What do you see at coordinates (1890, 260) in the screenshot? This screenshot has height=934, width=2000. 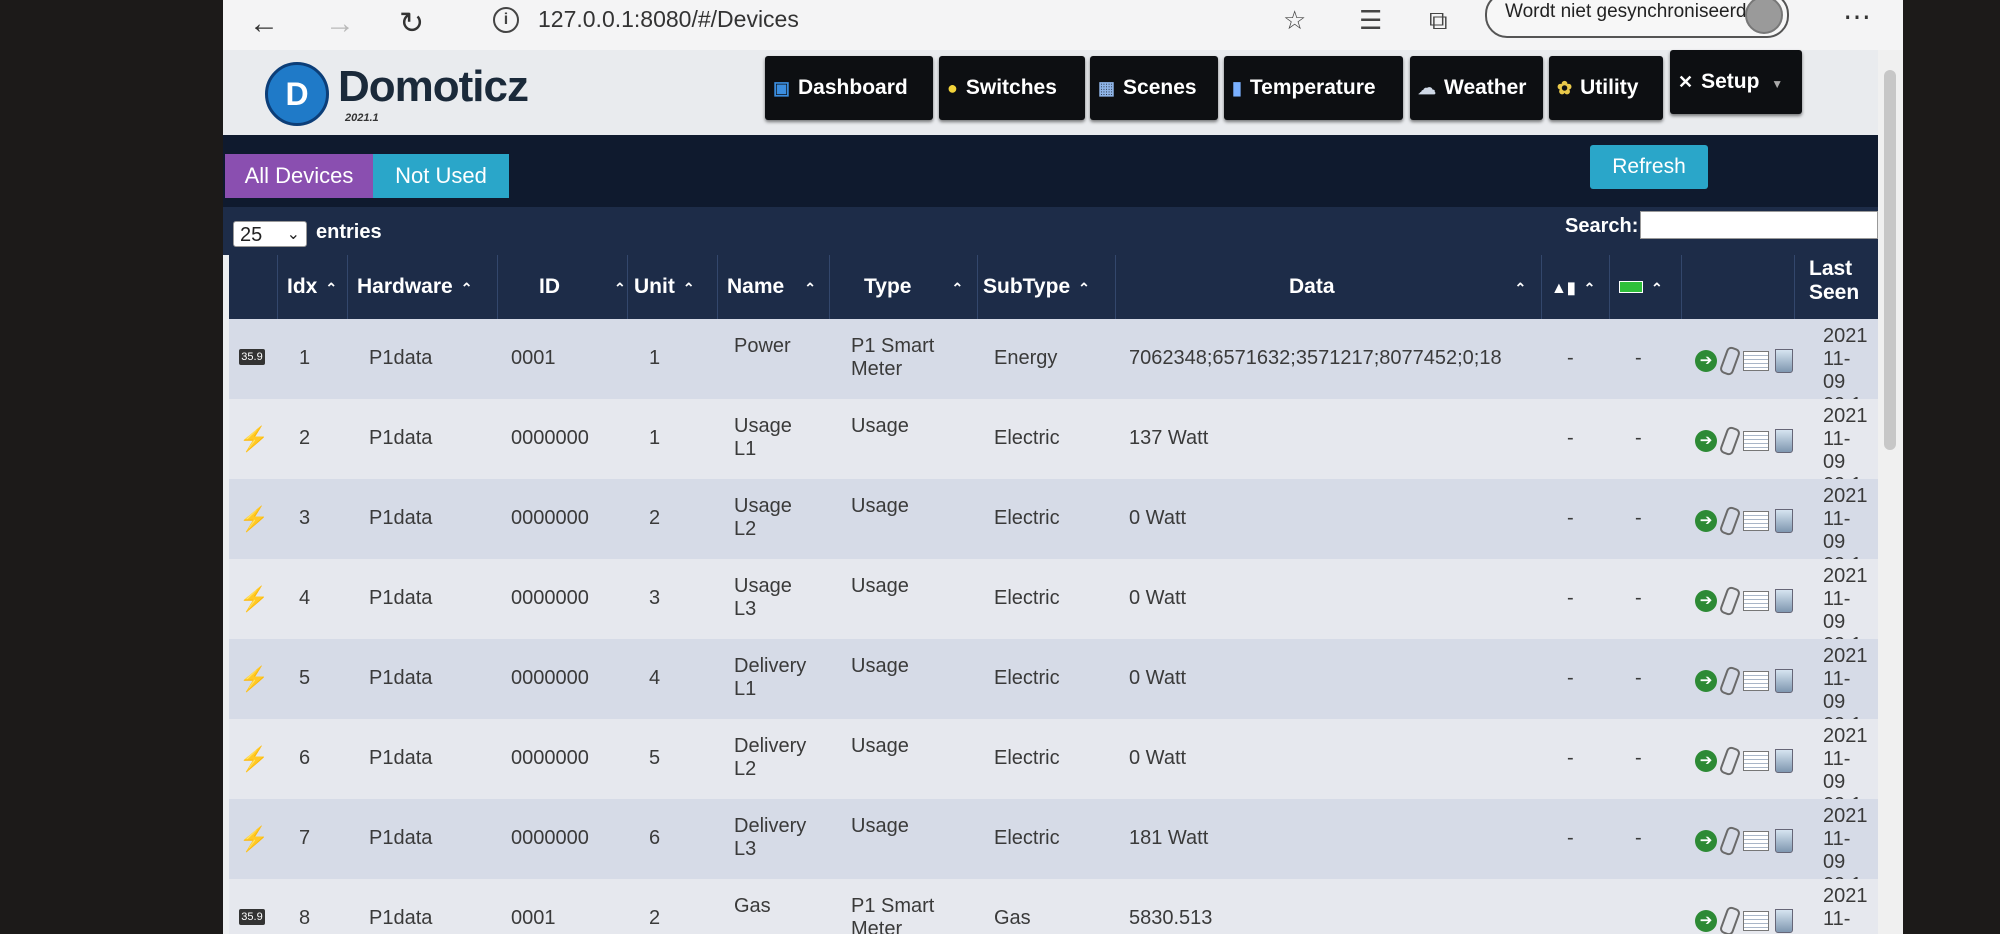 I see `scrollbar-thumb` at bounding box center [1890, 260].